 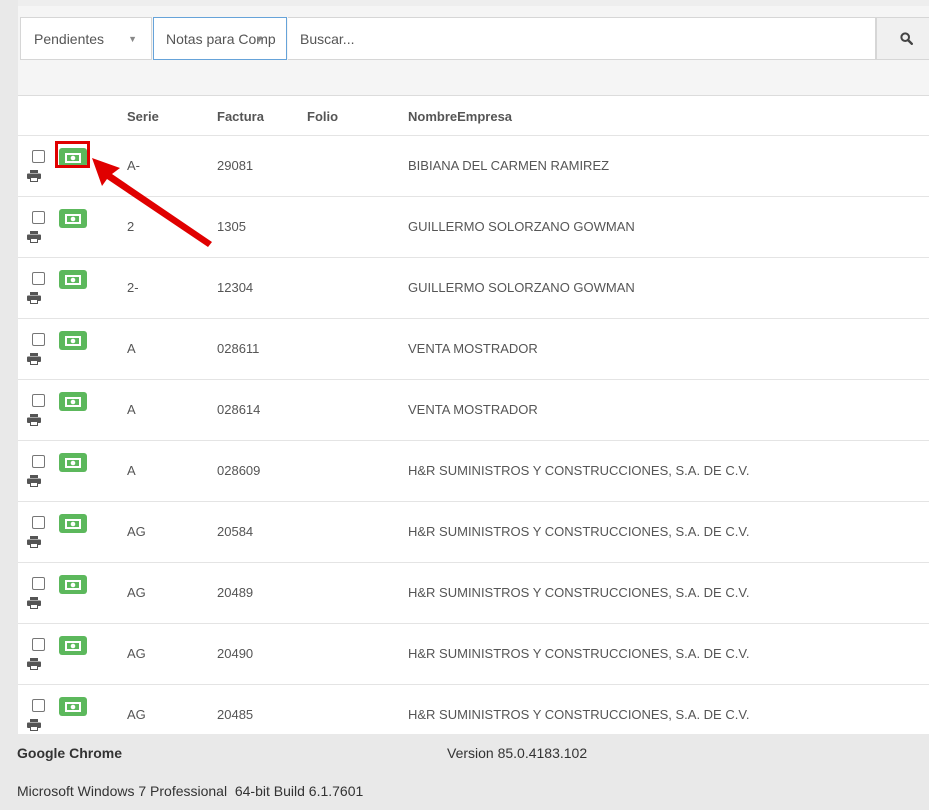 What do you see at coordinates (70, 753) in the screenshot?
I see `browser-name: Google Chrome` at bounding box center [70, 753].